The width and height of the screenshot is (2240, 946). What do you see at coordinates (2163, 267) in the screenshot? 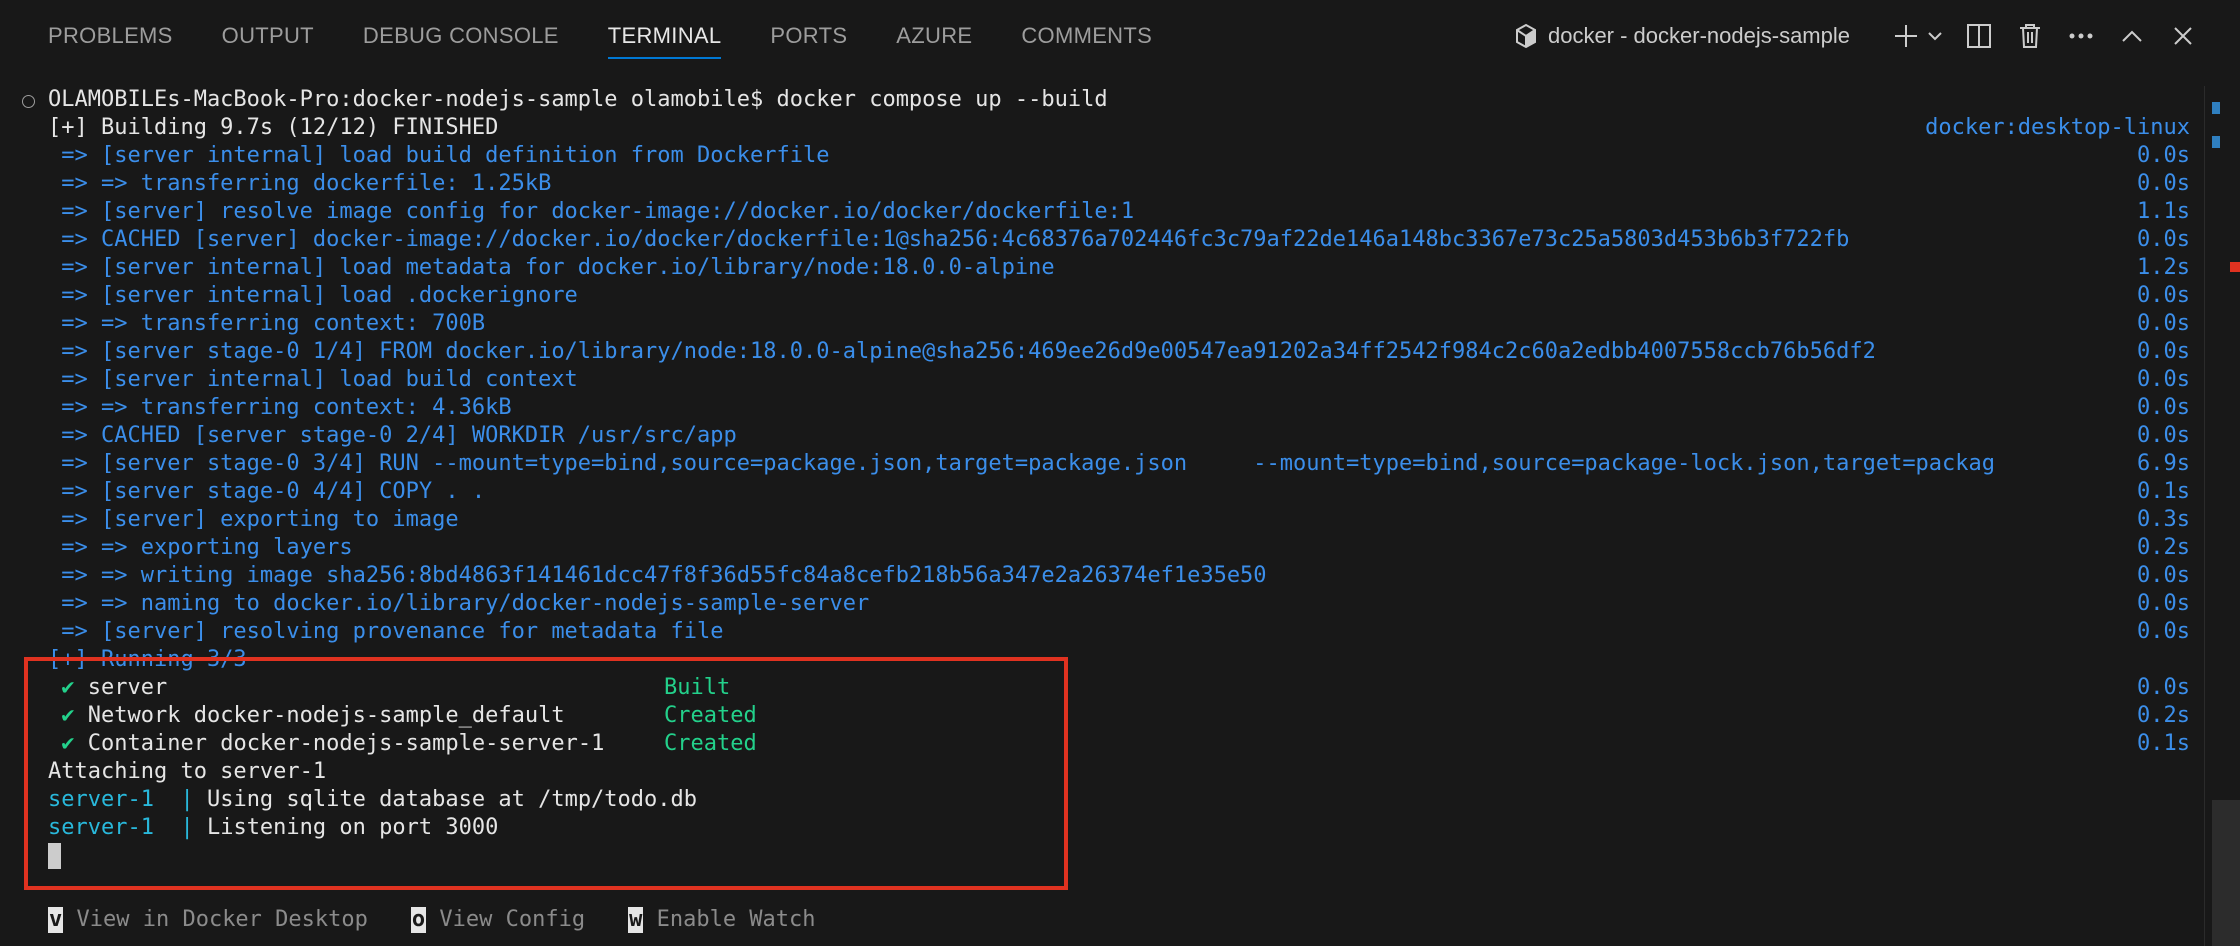
I see `build-step-time: 1.2s` at bounding box center [2163, 267].